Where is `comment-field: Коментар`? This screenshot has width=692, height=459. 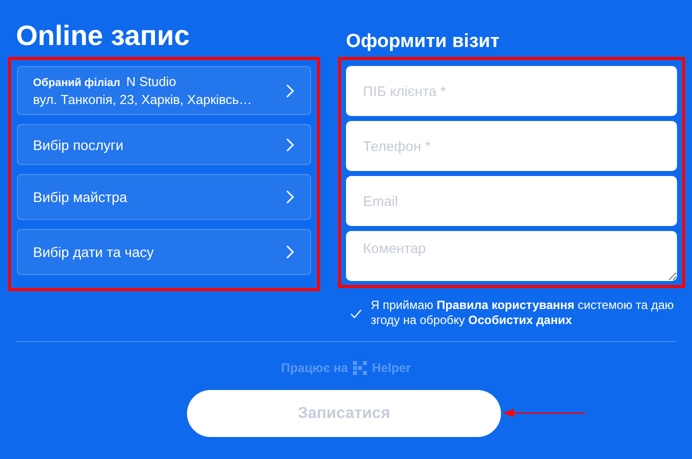
comment-field: Коментар is located at coordinates (511, 256).